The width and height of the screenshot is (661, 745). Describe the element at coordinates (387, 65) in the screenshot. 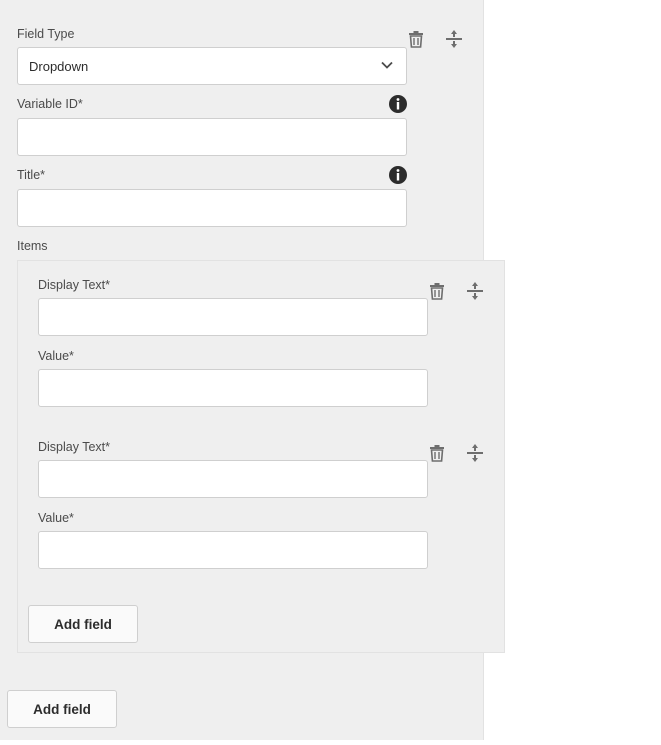

I see `chevron-down-icon` at that location.